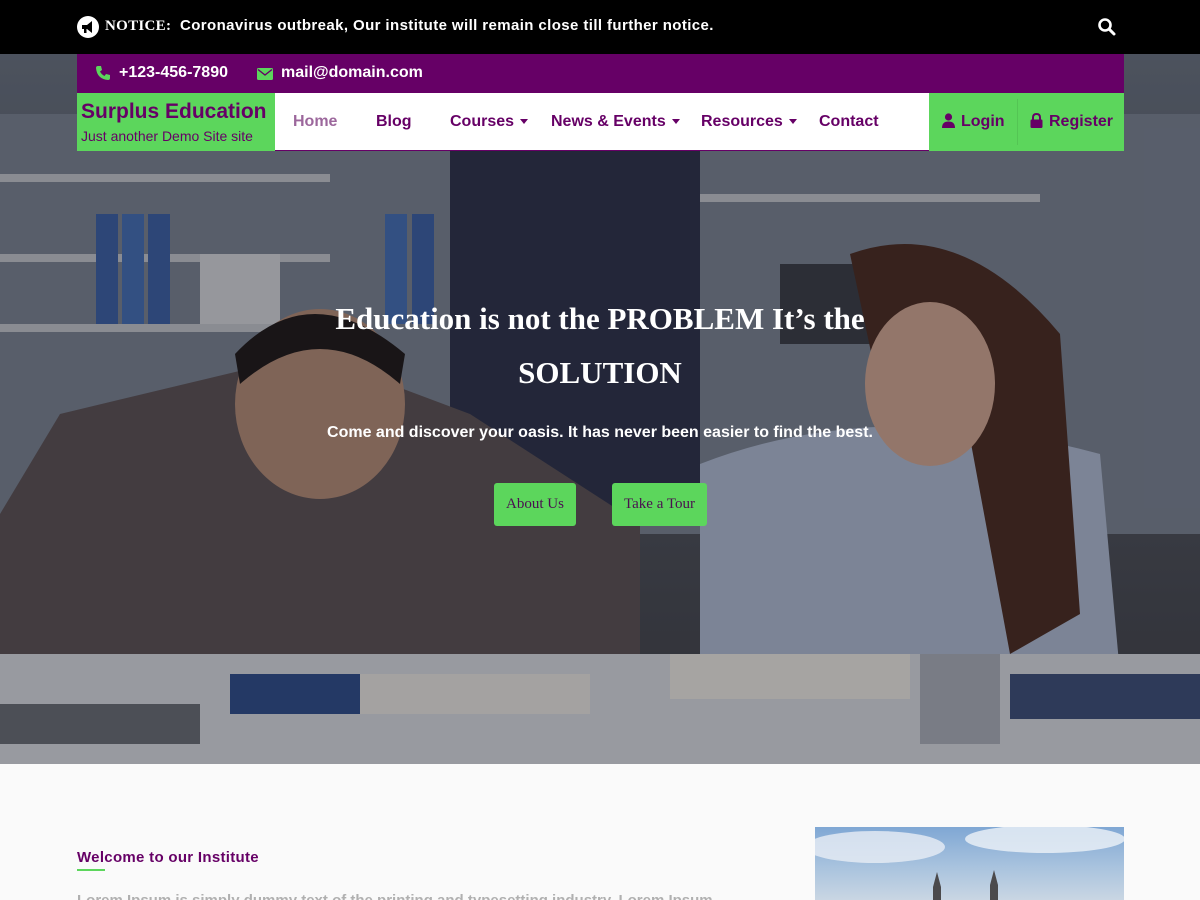 The height and width of the screenshot is (900, 1200). I want to click on about-us-button: About Us, so click(535, 504).